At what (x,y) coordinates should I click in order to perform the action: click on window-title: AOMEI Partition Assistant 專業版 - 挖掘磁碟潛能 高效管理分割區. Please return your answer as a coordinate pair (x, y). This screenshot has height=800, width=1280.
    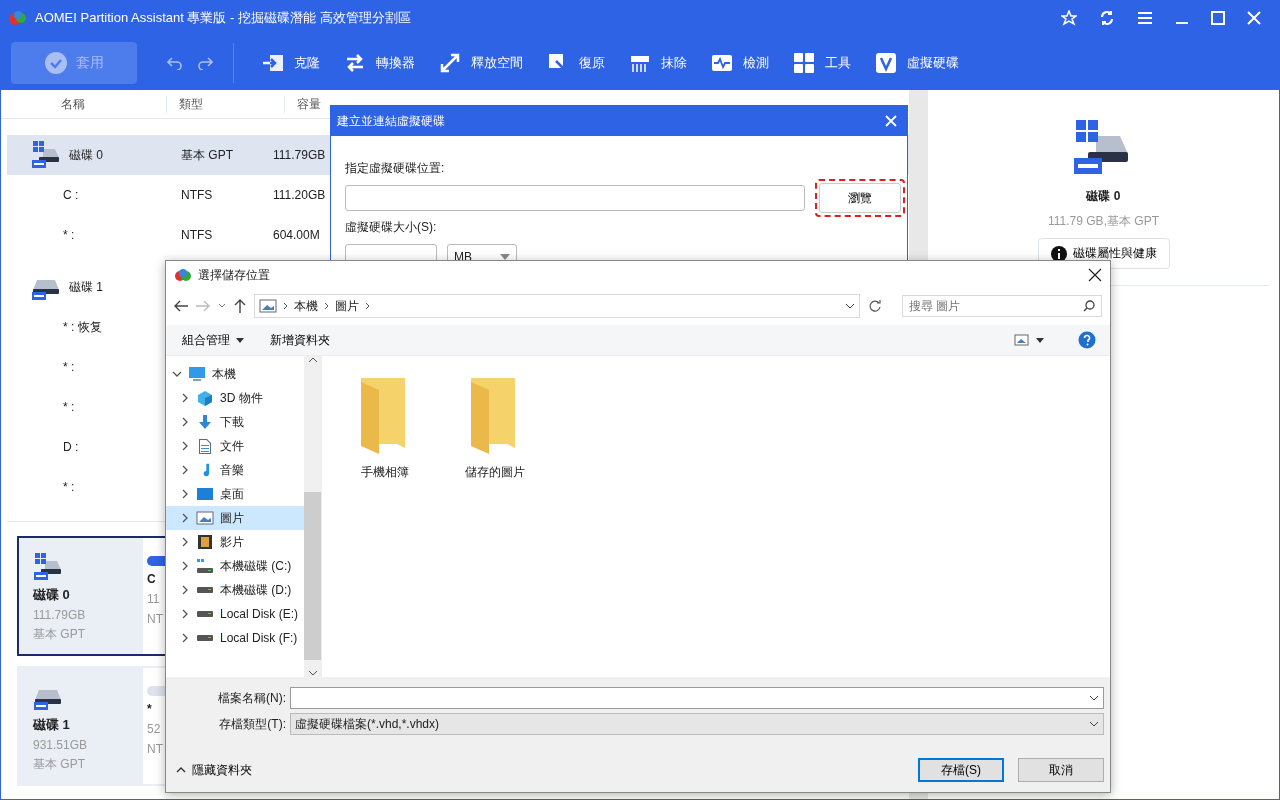
    Looking at the image, I should click on (223, 18).